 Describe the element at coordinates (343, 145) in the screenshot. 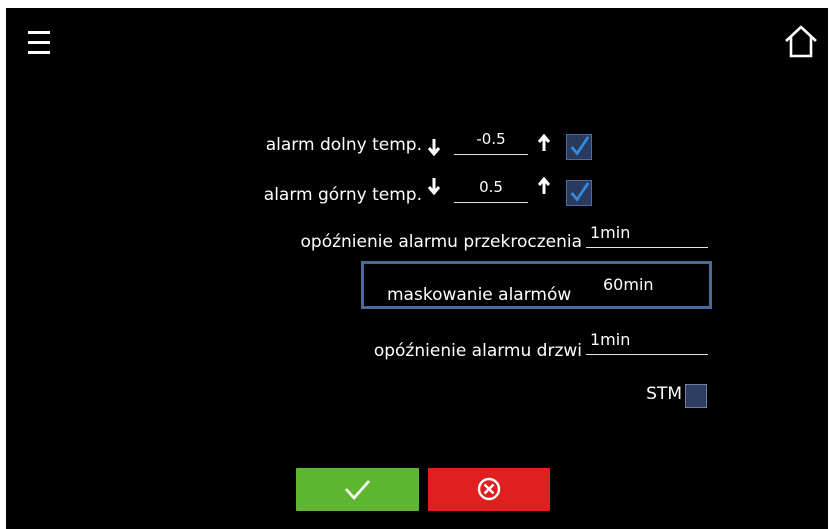

I see `low-temp-alarm-label: alarm dolny temp.` at that location.